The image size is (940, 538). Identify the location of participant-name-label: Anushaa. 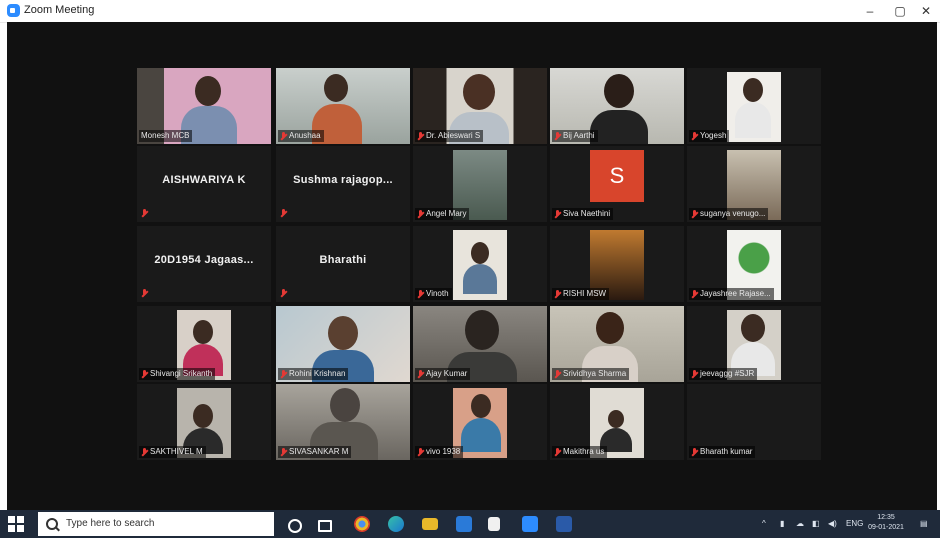
(301, 136).